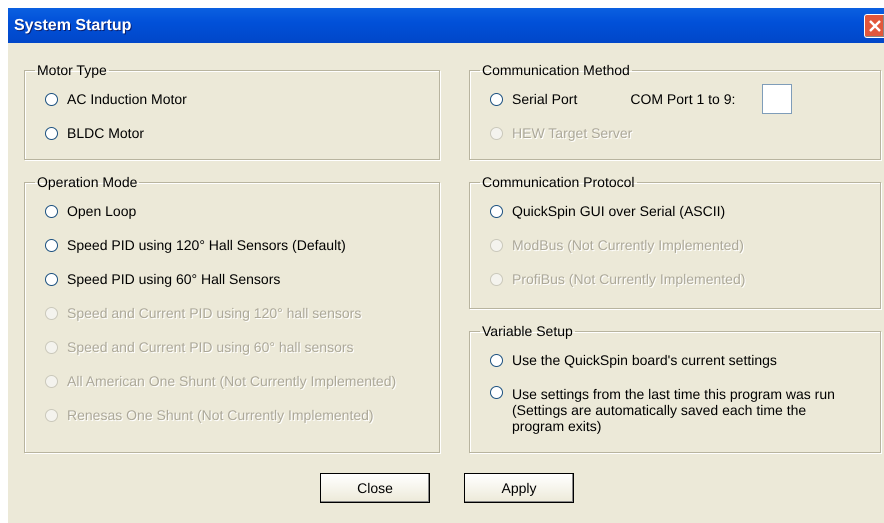  What do you see at coordinates (87, 182) in the screenshot?
I see `group-title: Operation Mode` at bounding box center [87, 182].